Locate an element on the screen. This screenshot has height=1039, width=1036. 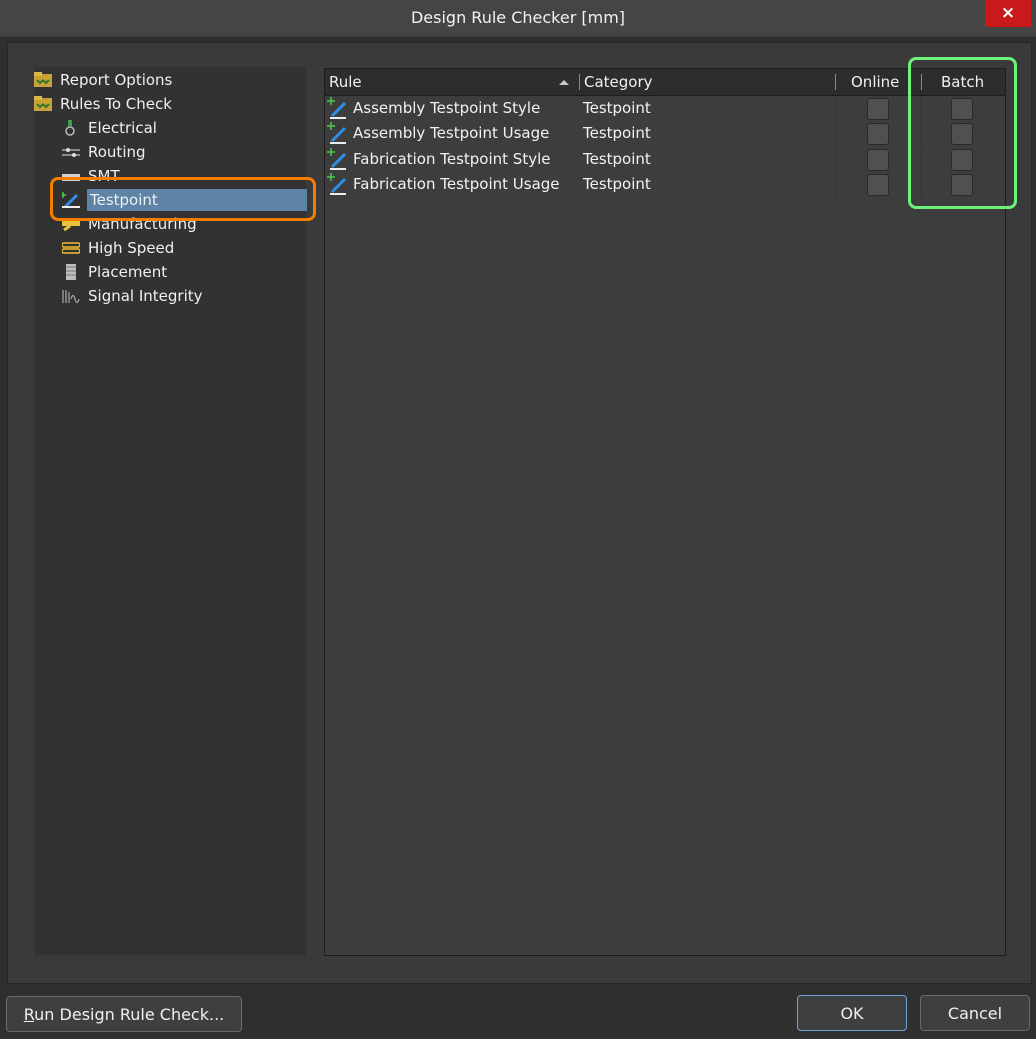
routing-icon is located at coordinates (71, 152).